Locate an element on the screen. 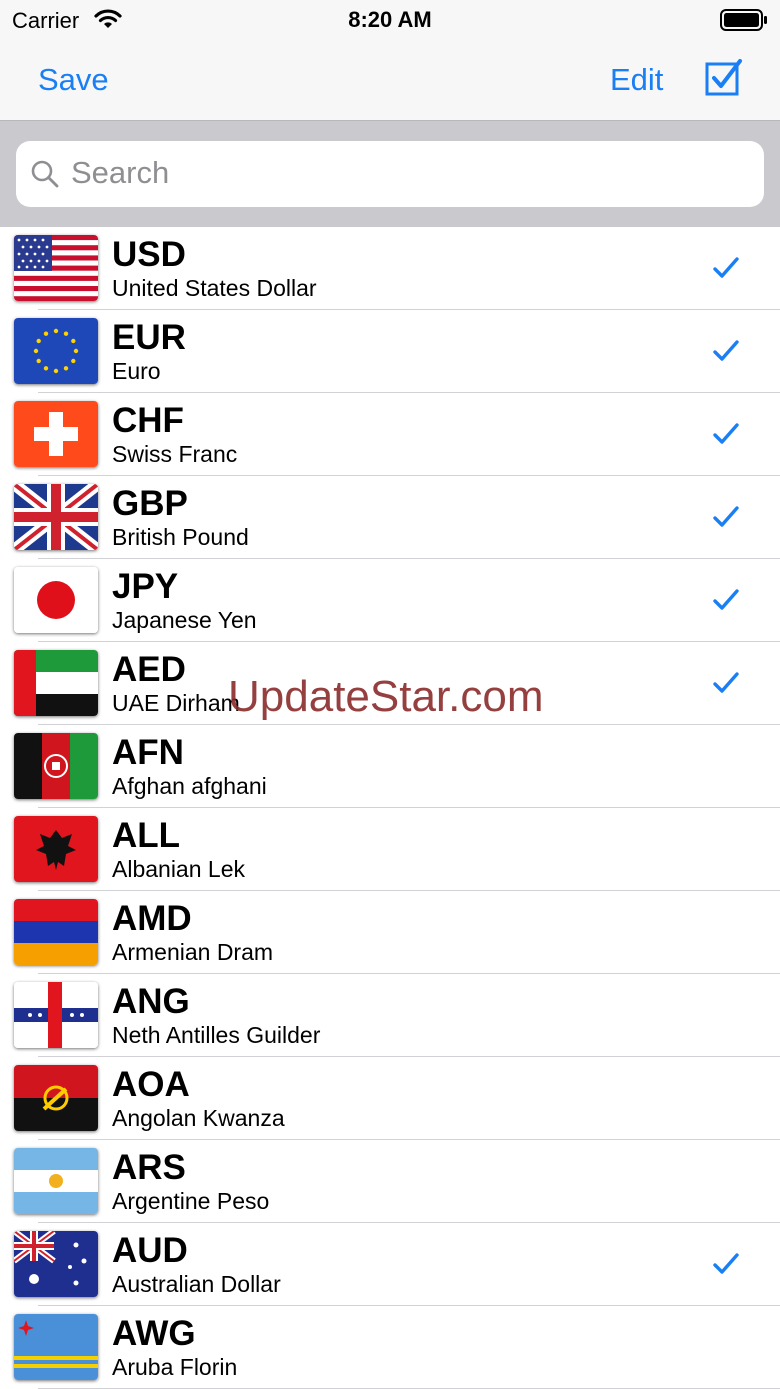 Image resolution: width=780 pixels, height=1389 pixels. currency-name: Armenian Dram is located at coordinates (193, 952).